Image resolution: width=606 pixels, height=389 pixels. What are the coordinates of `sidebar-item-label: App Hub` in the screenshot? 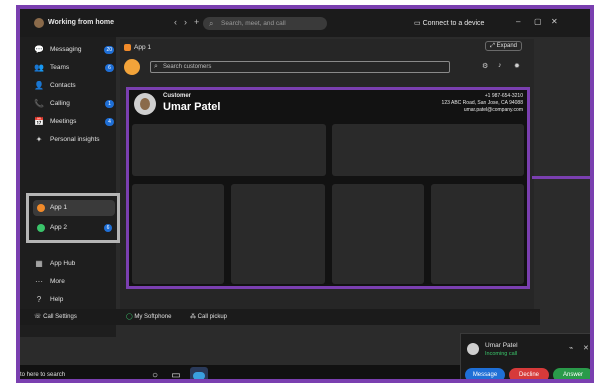 It's located at (63, 263).